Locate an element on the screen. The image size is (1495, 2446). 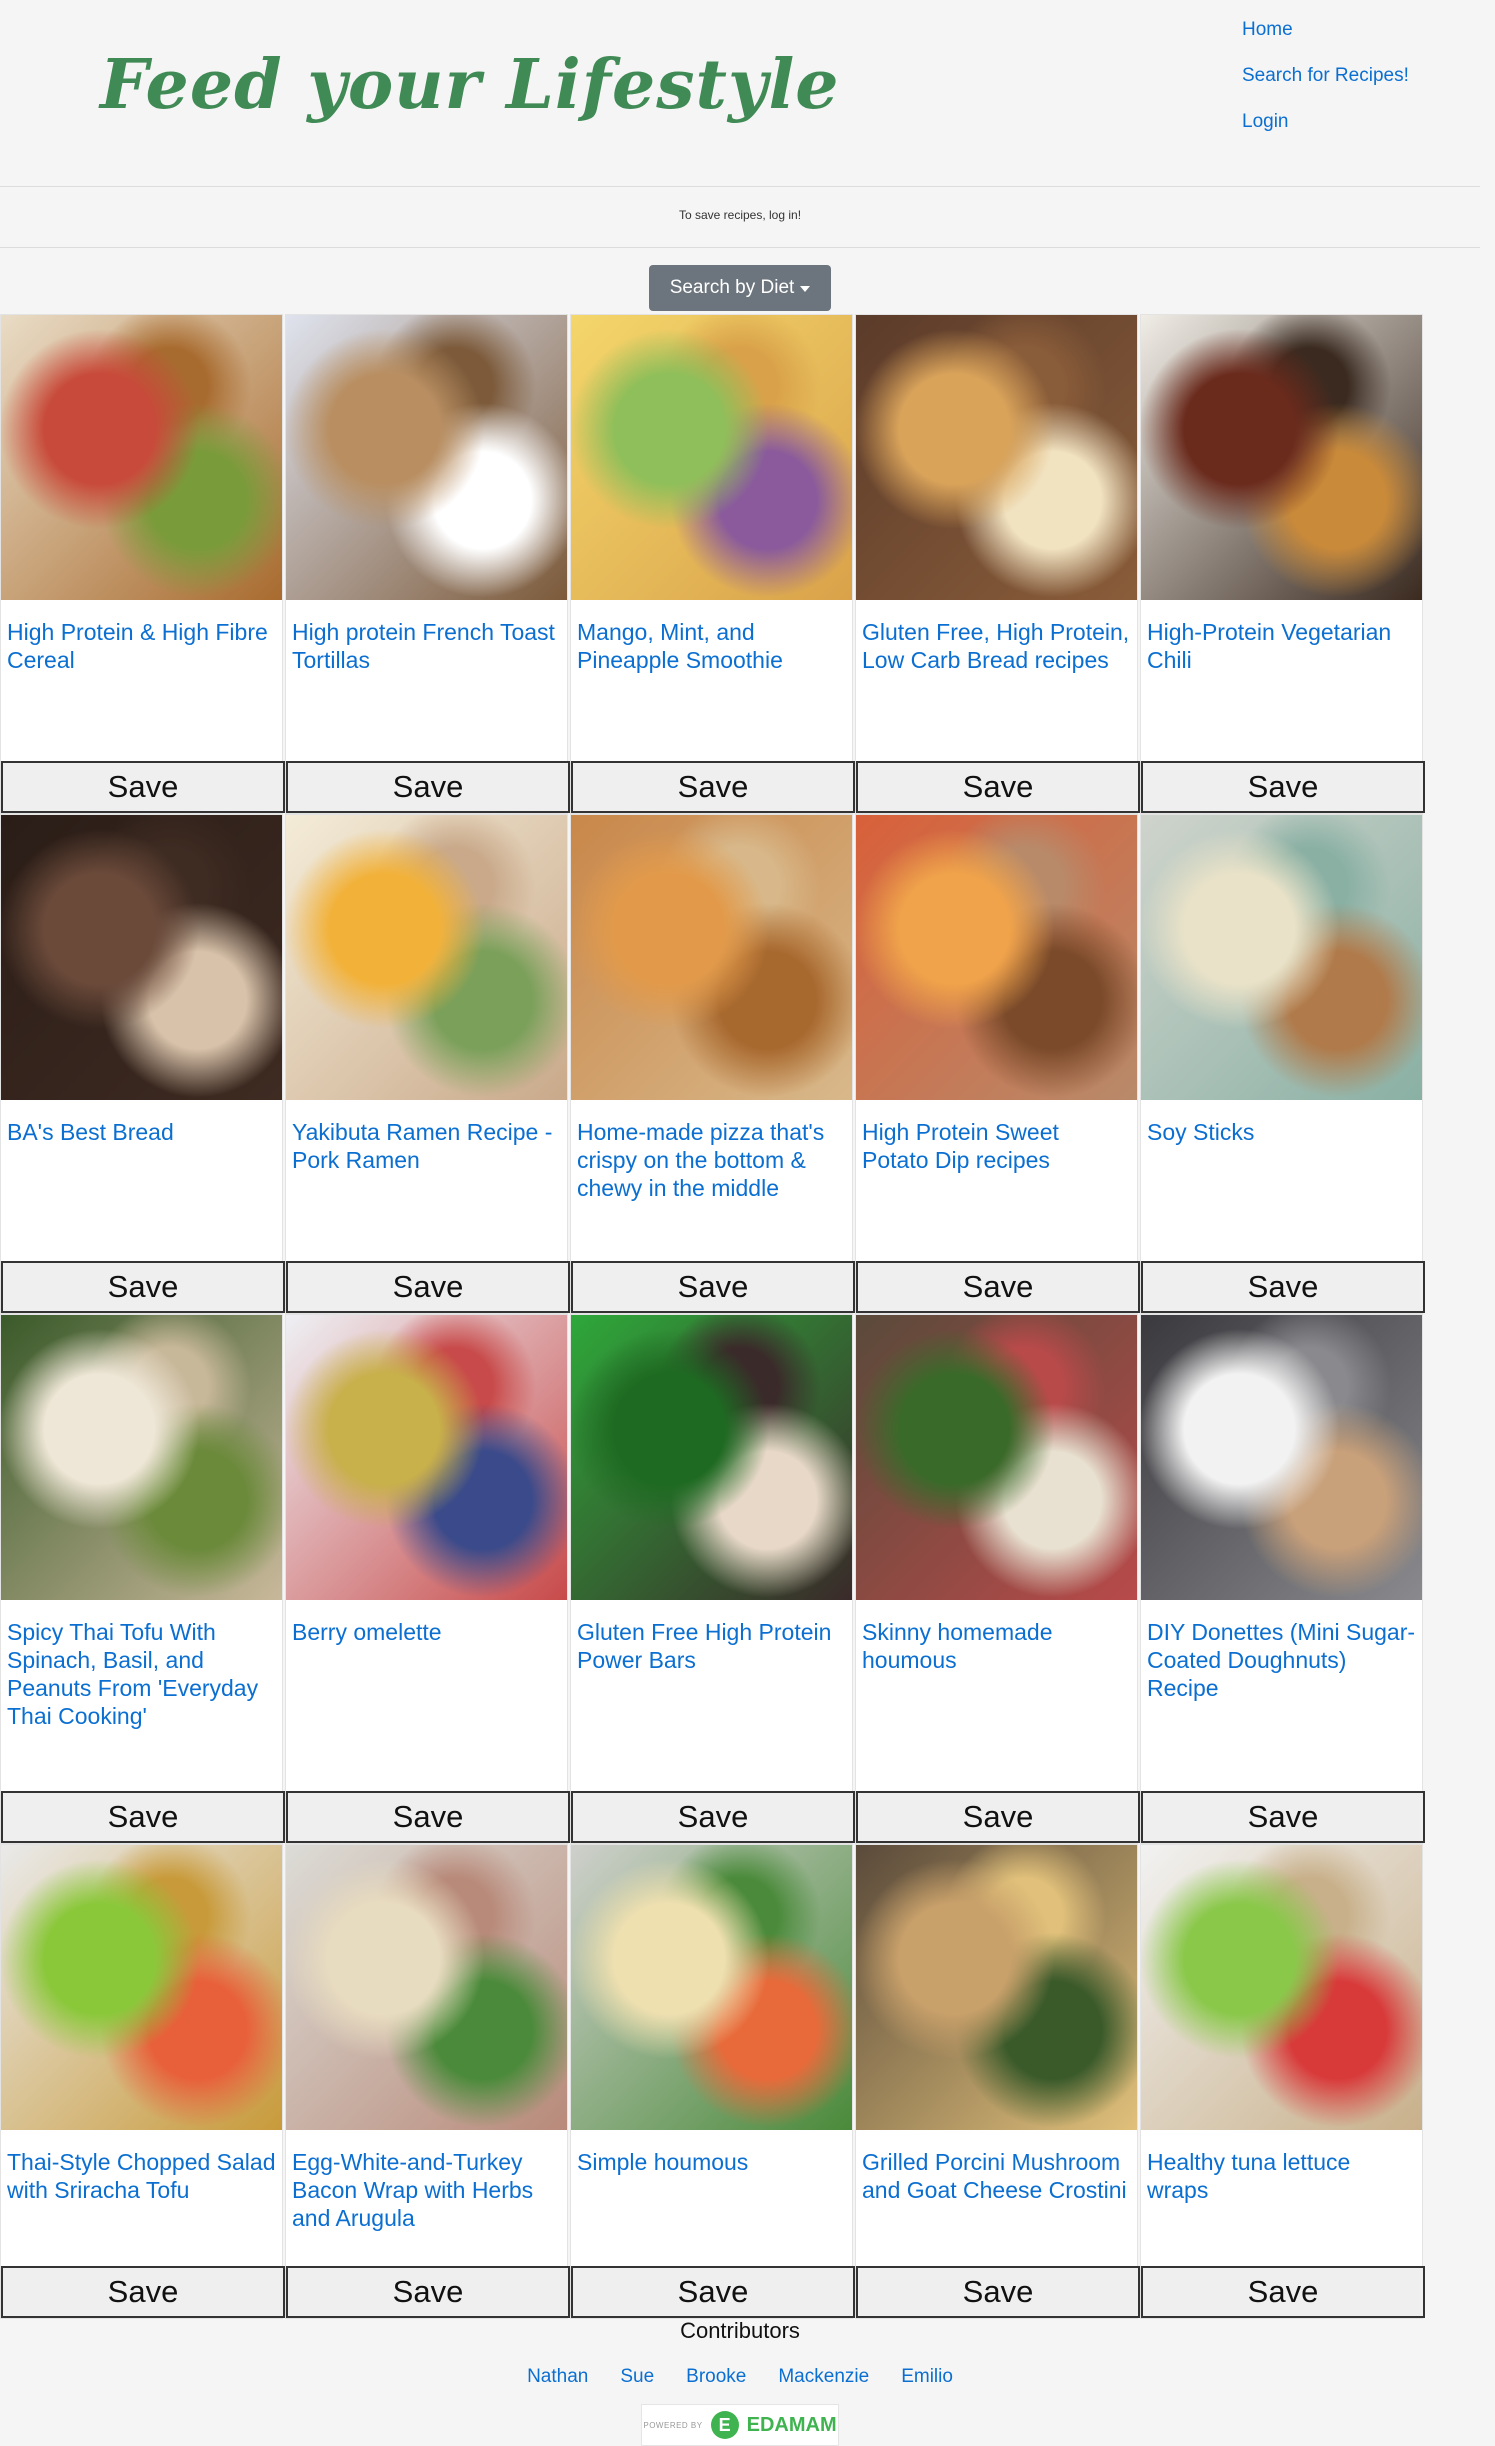
contributors-heading: Contributors is located at coordinates (740, 2330).